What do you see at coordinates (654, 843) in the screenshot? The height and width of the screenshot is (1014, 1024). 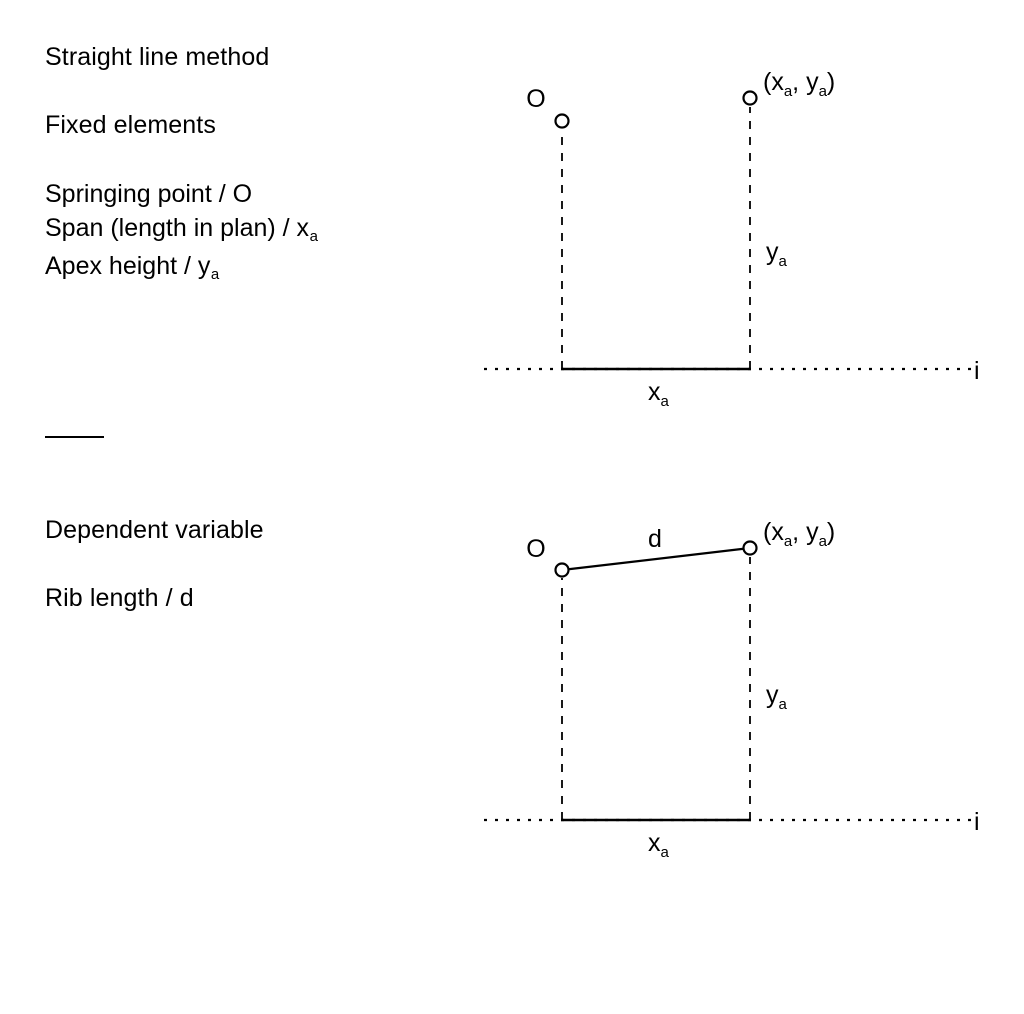 I see `span-label-text-bottom: x` at bounding box center [654, 843].